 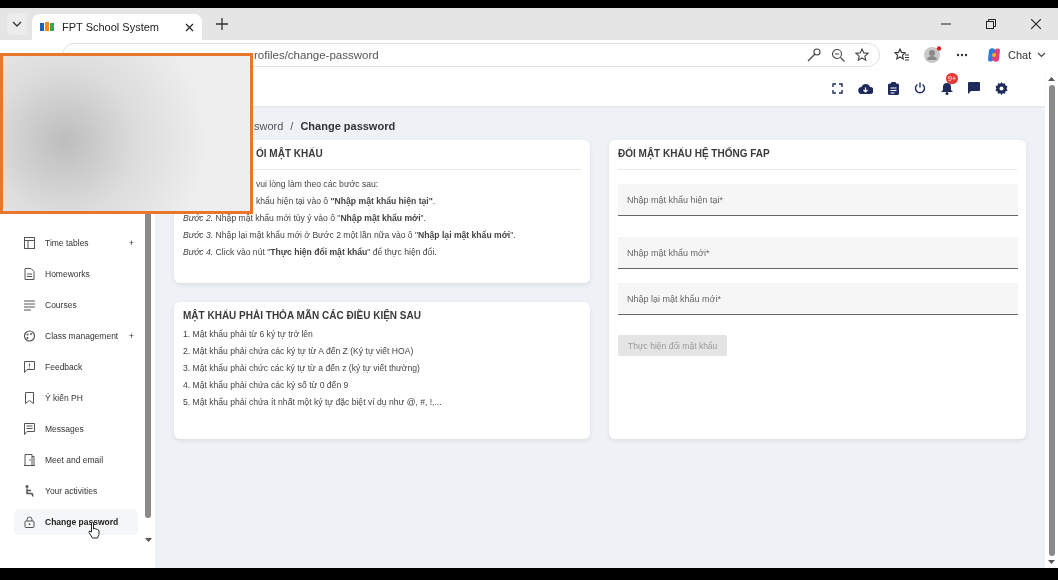 I want to click on card-title: ỔI MẬT KHẨU, so click(x=289, y=154).